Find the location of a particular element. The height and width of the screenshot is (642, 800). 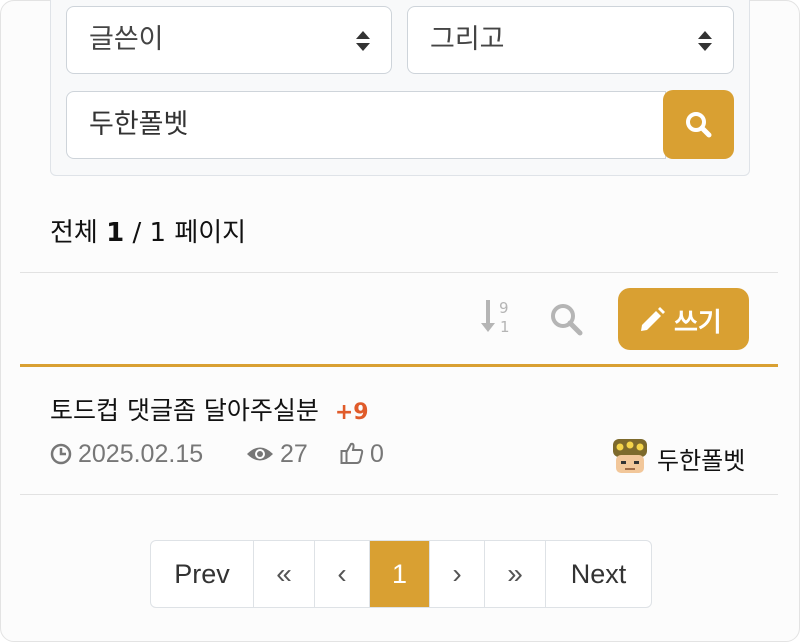

eye-icon is located at coordinates (260, 454).